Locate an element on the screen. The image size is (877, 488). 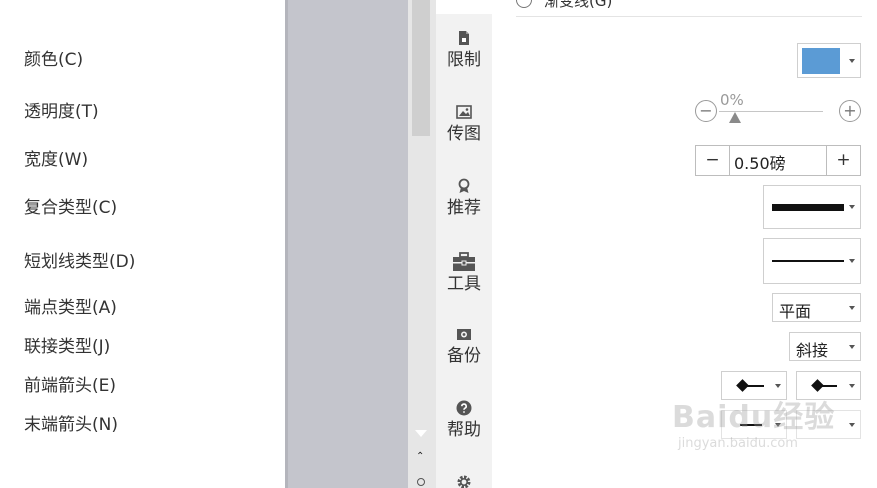
join-type-label: 联接类型(J) is located at coordinates (67, 347).